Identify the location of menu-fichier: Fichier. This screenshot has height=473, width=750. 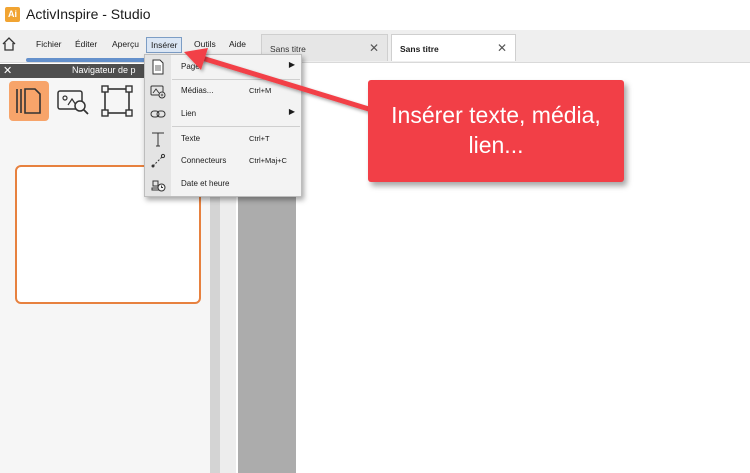
(49, 44).